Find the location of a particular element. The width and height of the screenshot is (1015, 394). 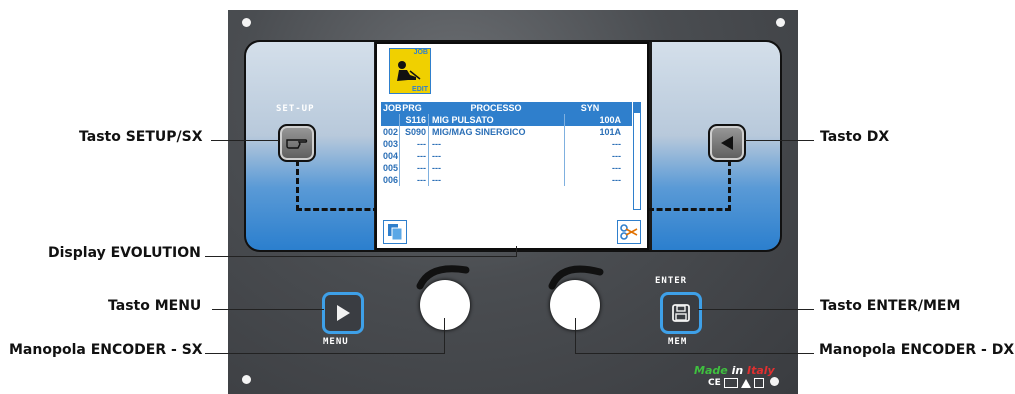

dx-connector-line is located at coordinates (689, 185).